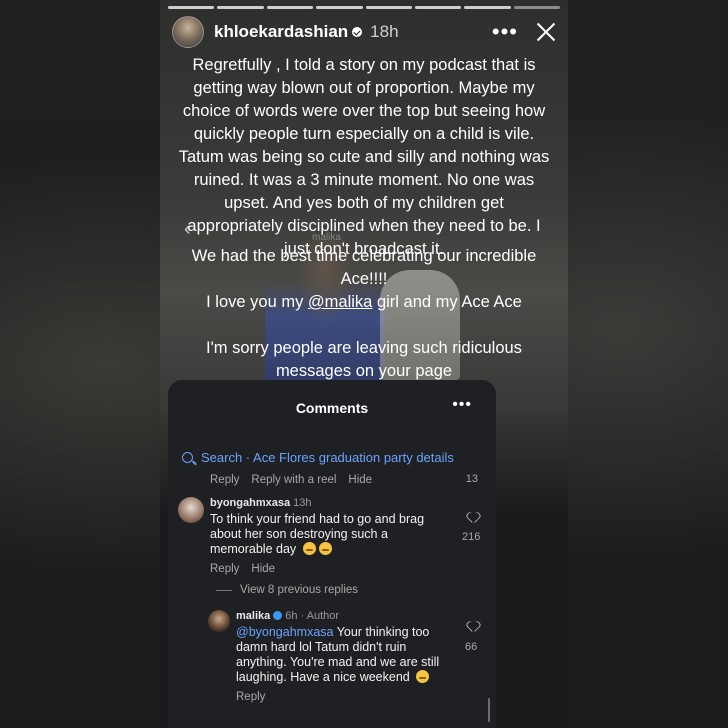 The image size is (728, 728). Describe the element at coordinates (447, 302) in the screenshot. I see `story-text-love-end: girl and my Ace Ace` at that location.